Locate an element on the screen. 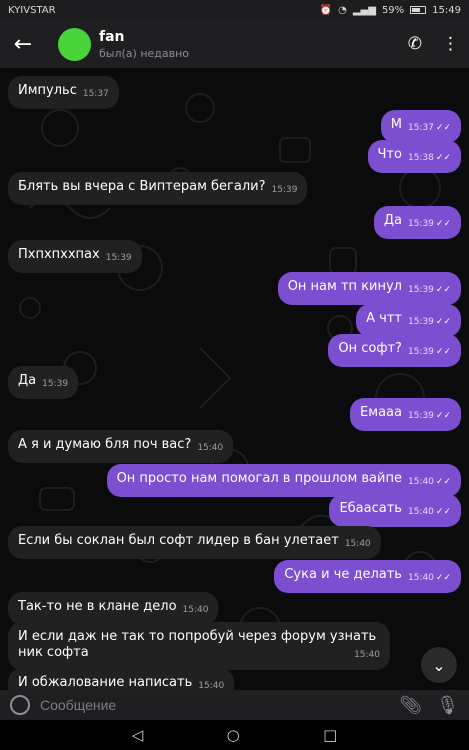 This screenshot has height=750, width=469. message-text: Он софт? is located at coordinates (370, 348).